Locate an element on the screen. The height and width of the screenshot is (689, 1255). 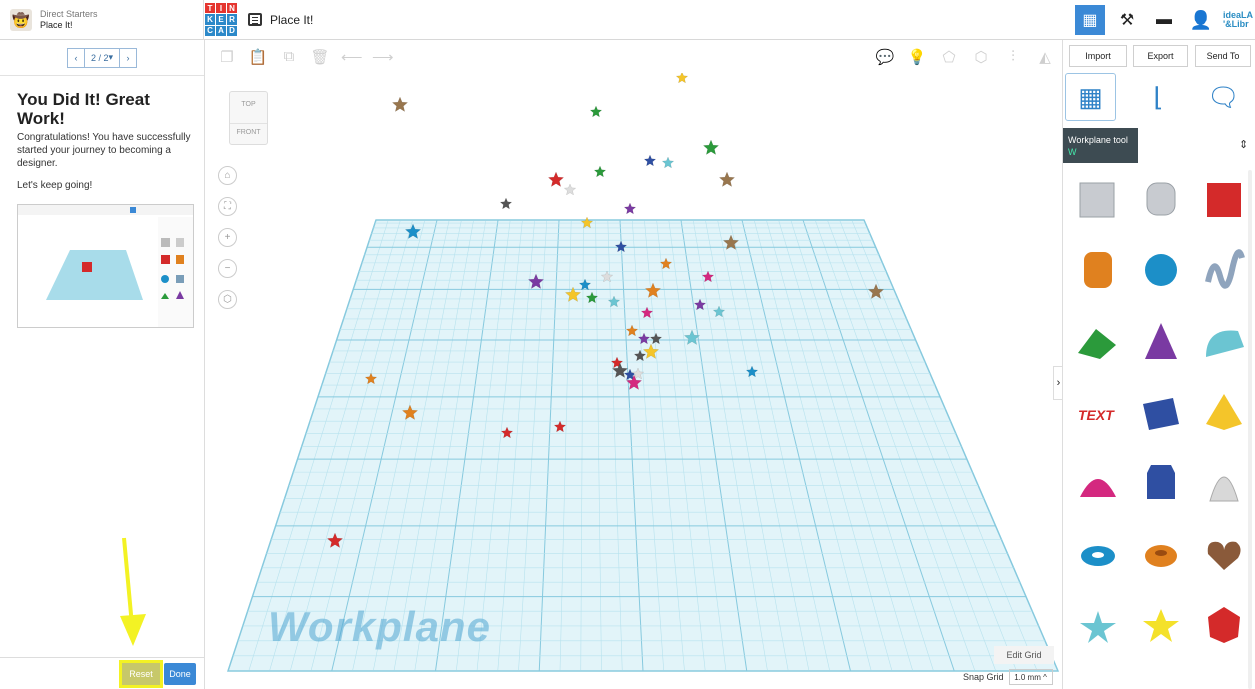
ruler-tool-button: ⌊ is located at coordinates (1158, 97).